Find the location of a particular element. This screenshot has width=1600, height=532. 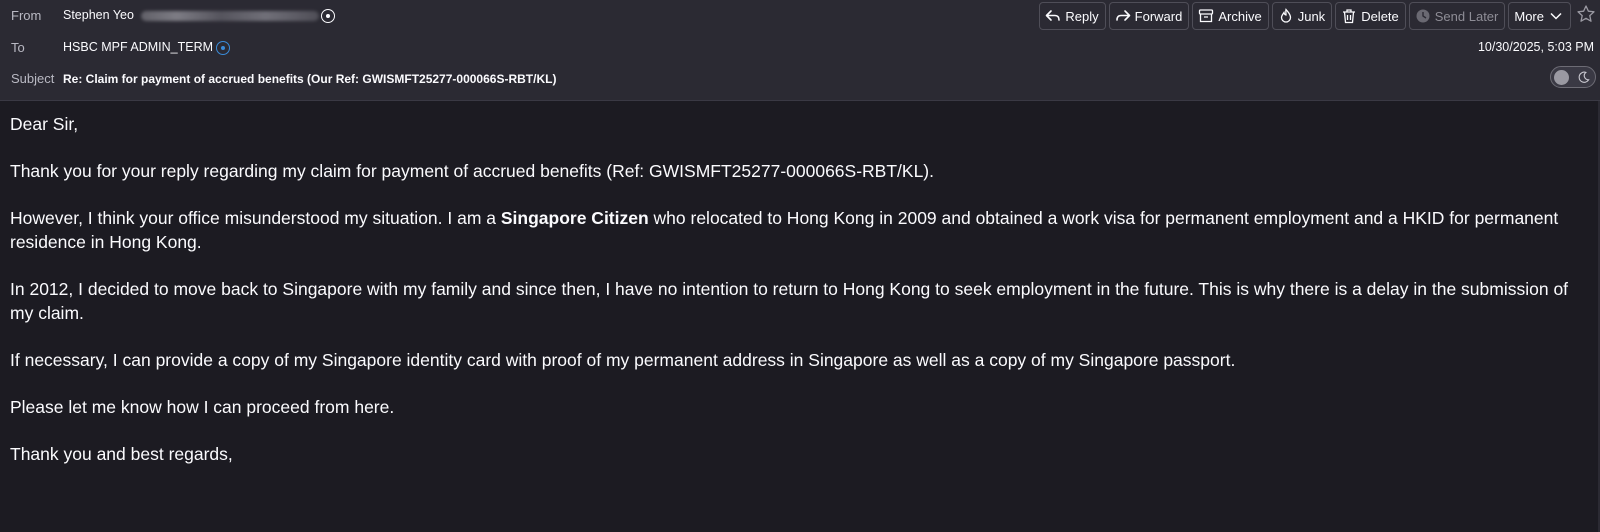

redacted-email is located at coordinates (230, 16).